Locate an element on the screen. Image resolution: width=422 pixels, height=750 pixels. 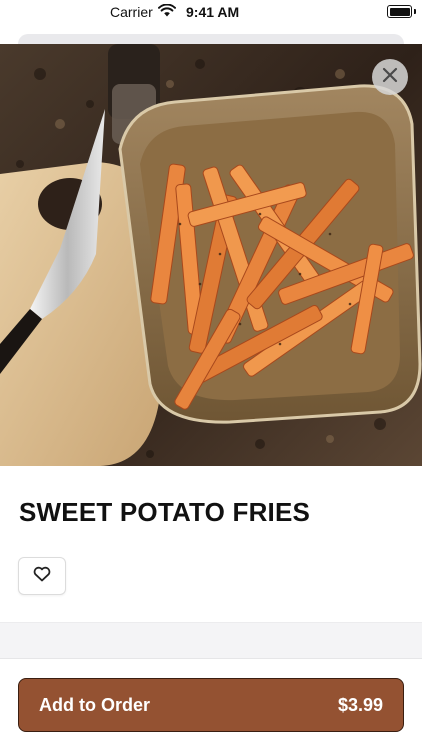
heart-icon is located at coordinates (42, 576).